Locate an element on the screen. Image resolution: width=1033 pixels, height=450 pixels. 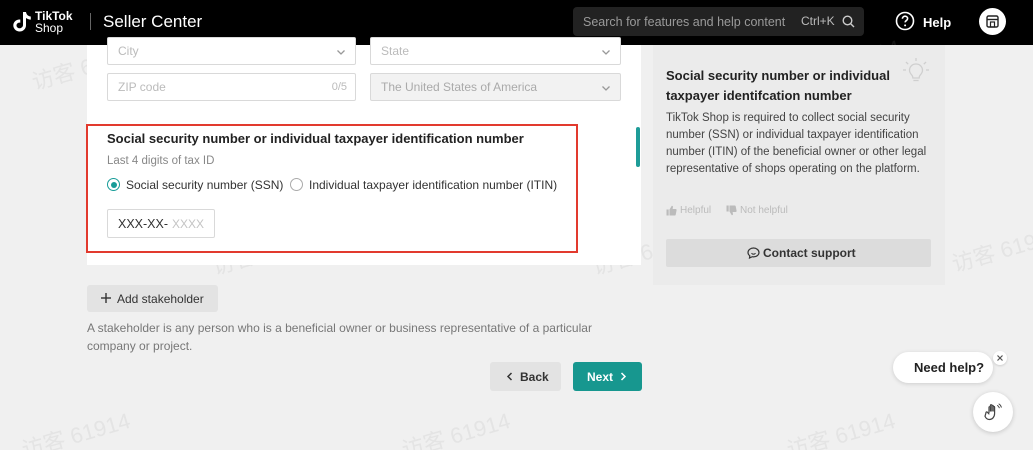
search-input is located at coordinates (688, 21).